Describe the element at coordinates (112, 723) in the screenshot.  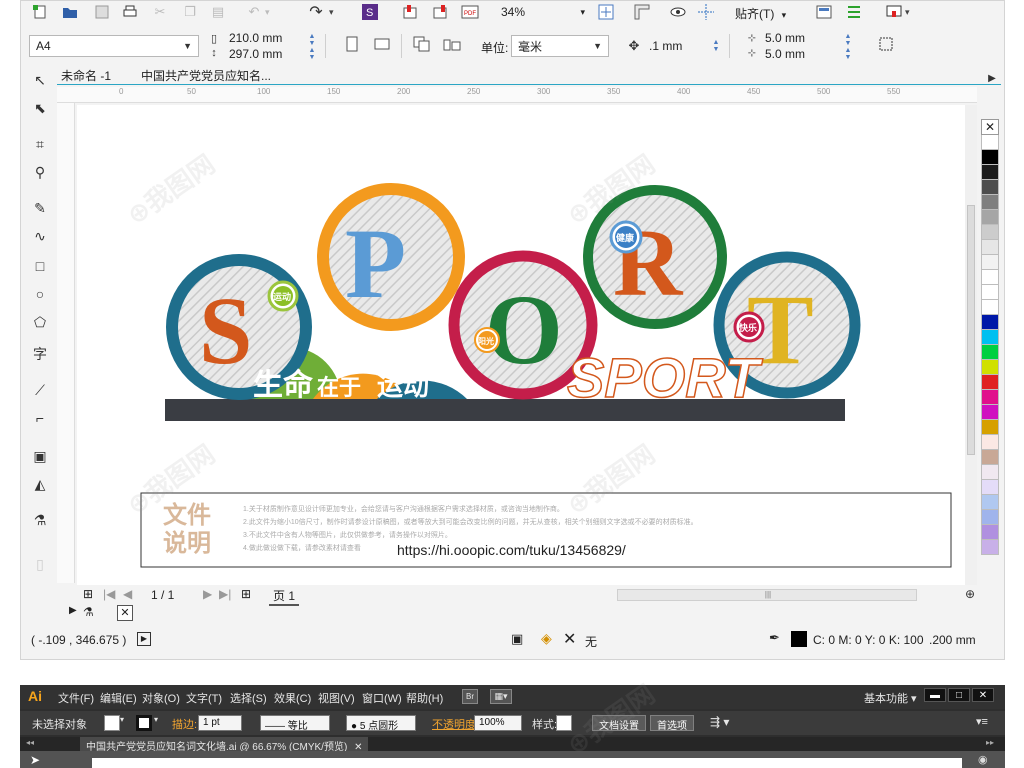
I see `fill-swatch` at that location.